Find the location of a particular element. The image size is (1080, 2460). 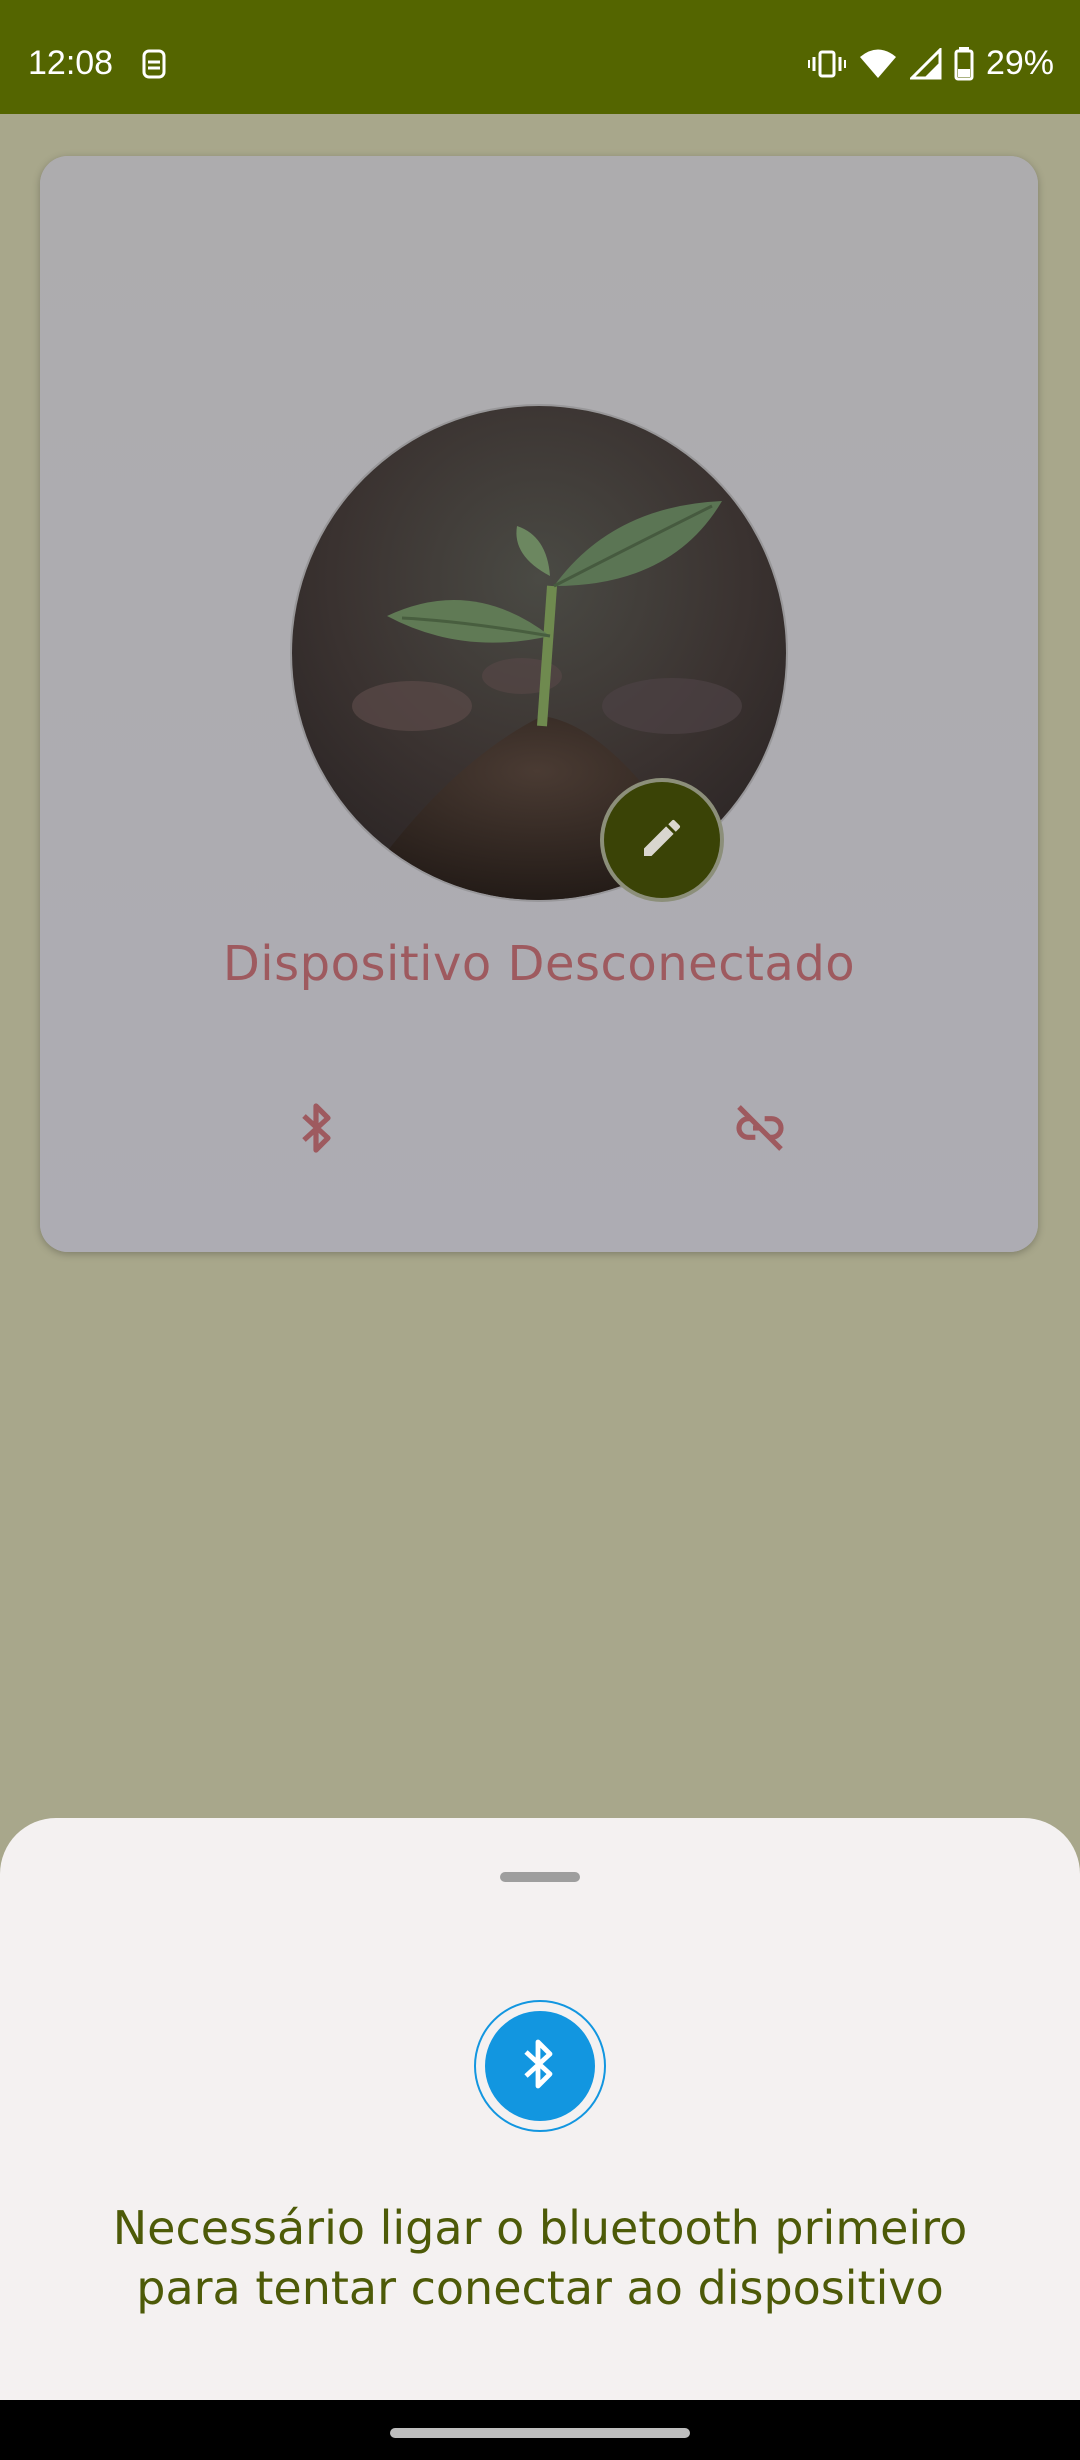

pencil-icon is located at coordinates (662, 840).